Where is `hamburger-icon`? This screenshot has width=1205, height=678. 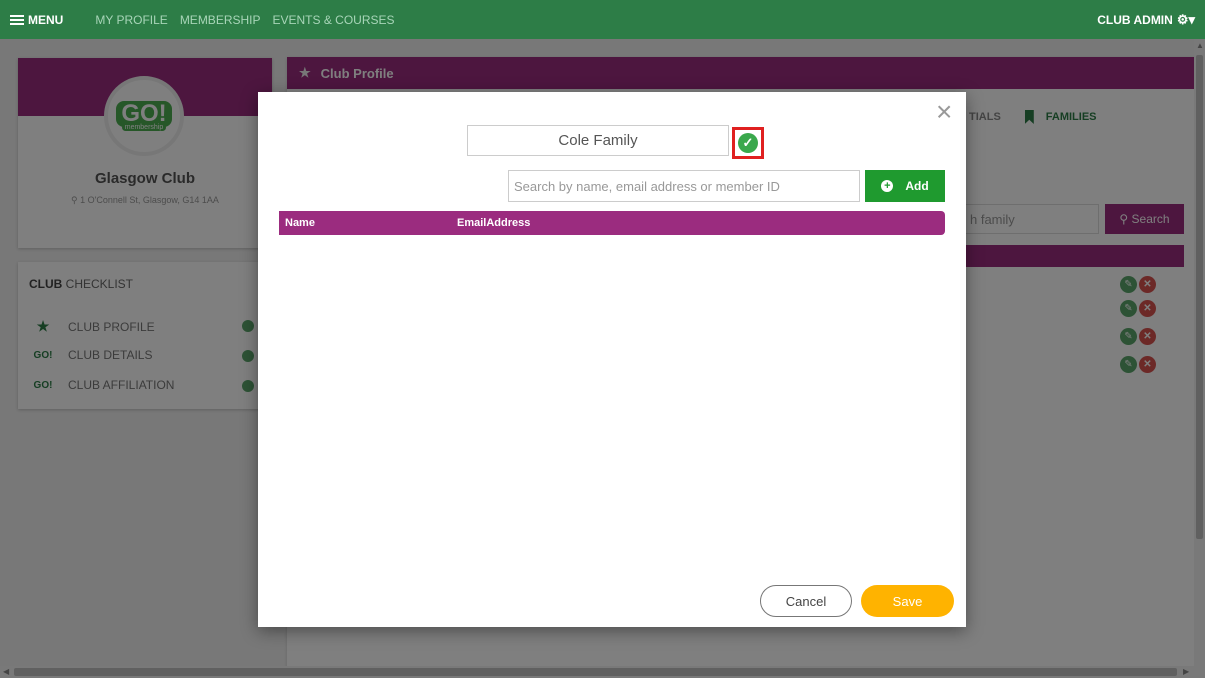
hamburger-icon is located at coordinates (17, 20).